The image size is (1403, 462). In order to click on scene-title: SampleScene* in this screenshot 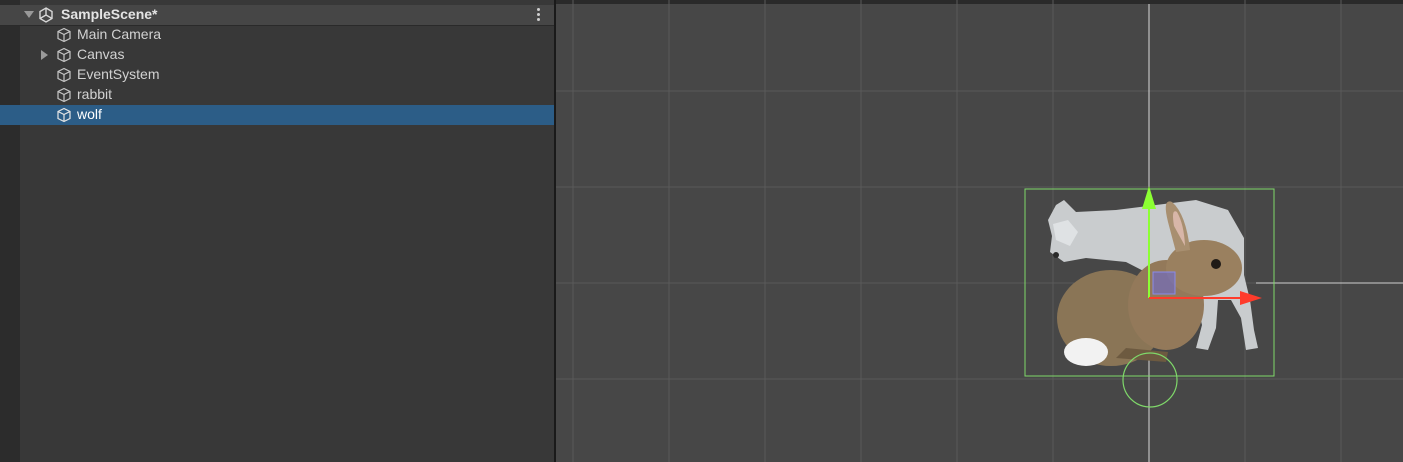, I will do `click(109, 14)`.